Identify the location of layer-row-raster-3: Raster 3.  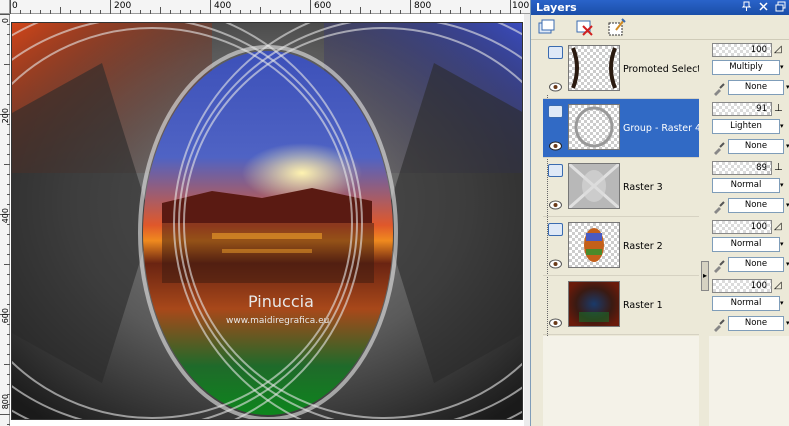
(627, 187).